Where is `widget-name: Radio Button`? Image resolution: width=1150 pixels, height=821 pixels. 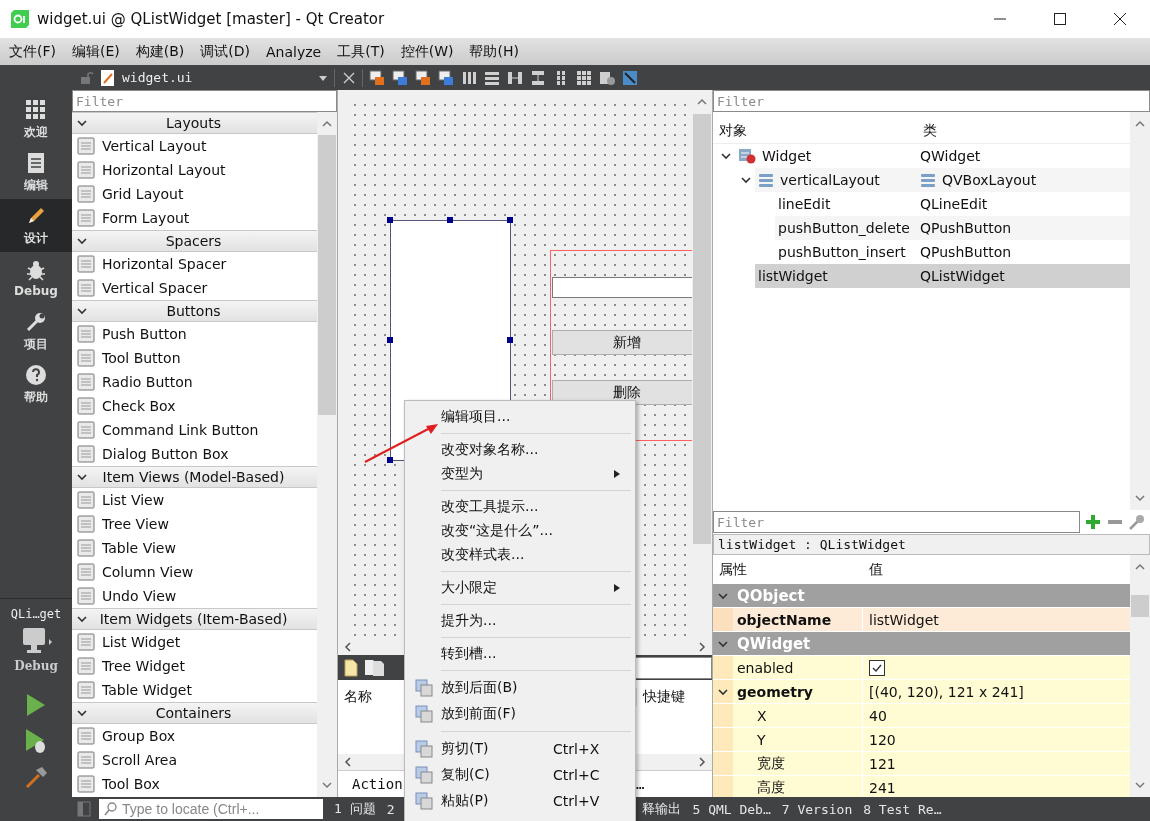 widget-name: Radio Button is located at coordinates (147, 382).